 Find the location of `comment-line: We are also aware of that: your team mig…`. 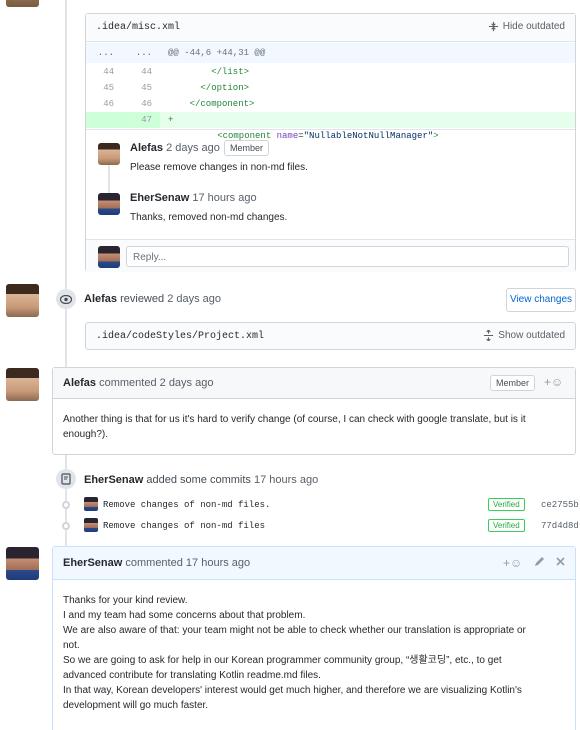

comment-line: We are also aware of that: your team mig… is located at coordinates (294, 630).